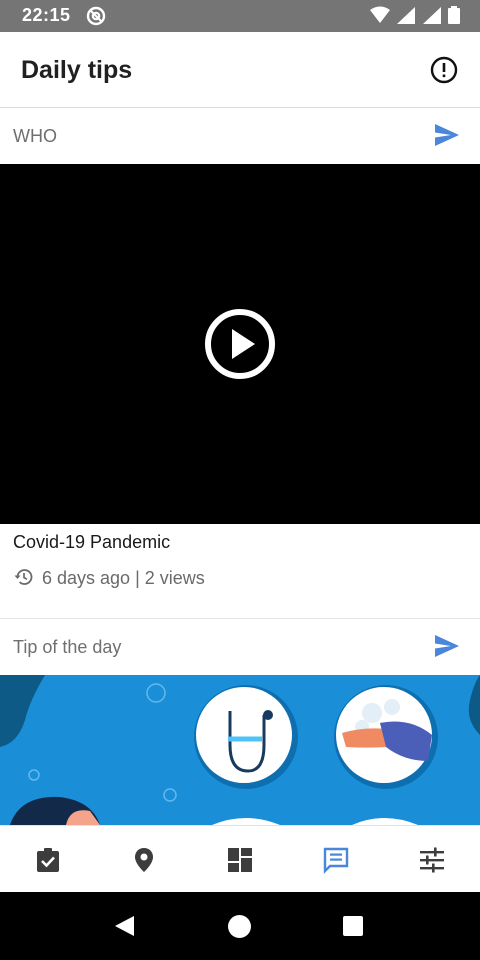 This screenshot has height=960, width=480. Describe the element at coordinates (77, 70) in the screenshot. I see `page-title: Daily tips` at that location.